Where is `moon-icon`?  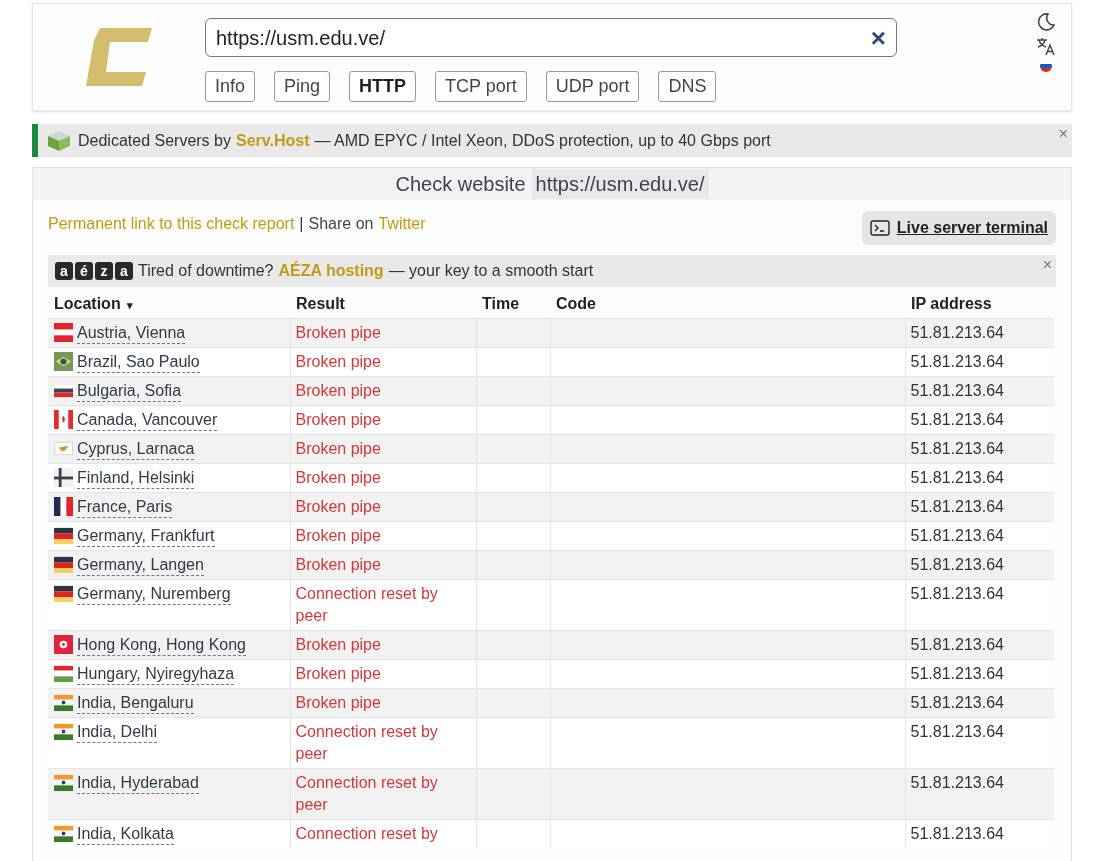
moon-icon is located at coordinates (1046, 22).